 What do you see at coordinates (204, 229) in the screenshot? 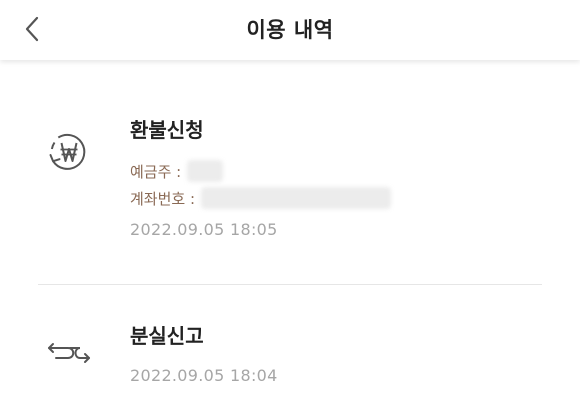
I see `item-timestamp: 2022.09.05 18:05` at bounding box center [204, 229].